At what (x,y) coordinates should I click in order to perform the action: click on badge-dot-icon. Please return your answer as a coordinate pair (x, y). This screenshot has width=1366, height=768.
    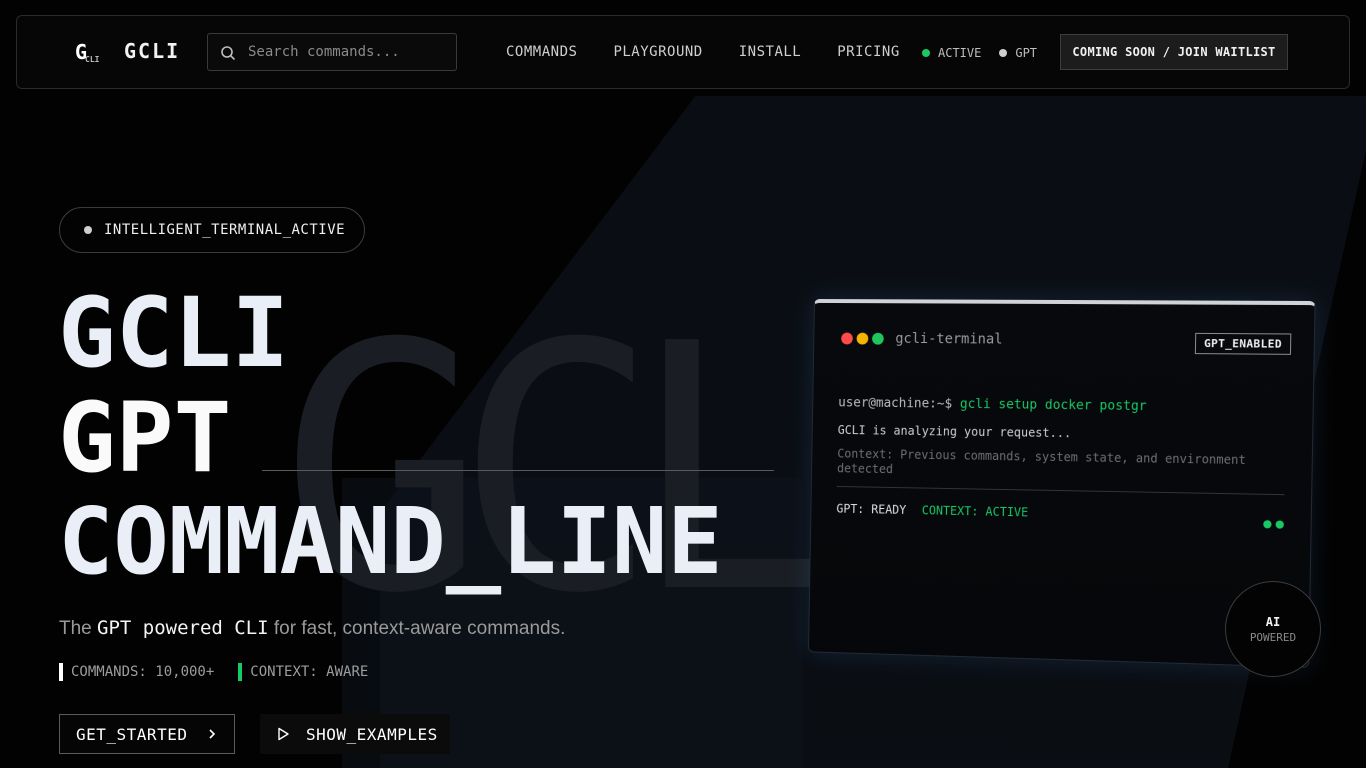
    Looking at the image, I should click on (88, 230).